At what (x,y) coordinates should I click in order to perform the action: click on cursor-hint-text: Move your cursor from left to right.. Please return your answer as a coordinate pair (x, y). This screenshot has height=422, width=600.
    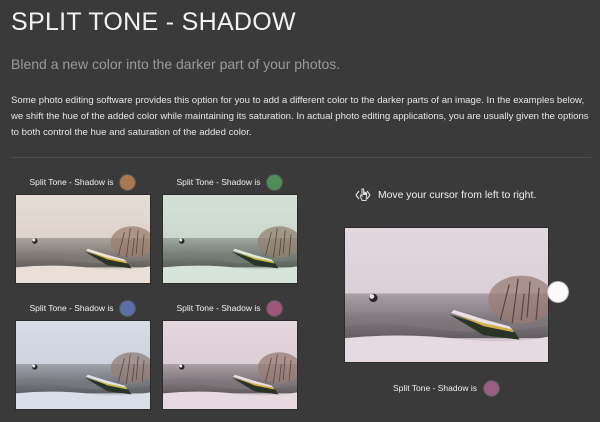
    Looking at the image, I should click on (457, 195).